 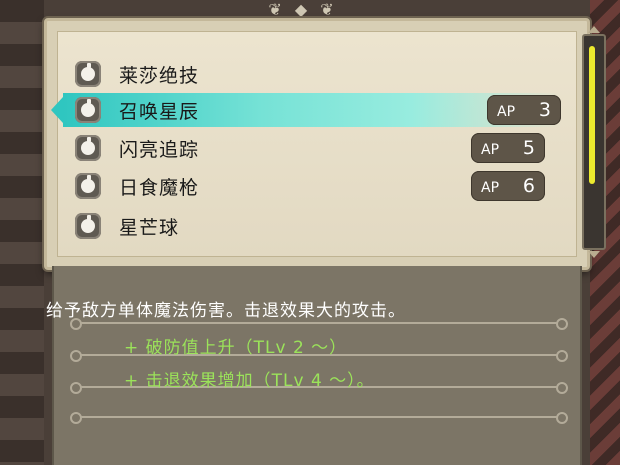 I want to click on background-left, so click(x=22, y=232).